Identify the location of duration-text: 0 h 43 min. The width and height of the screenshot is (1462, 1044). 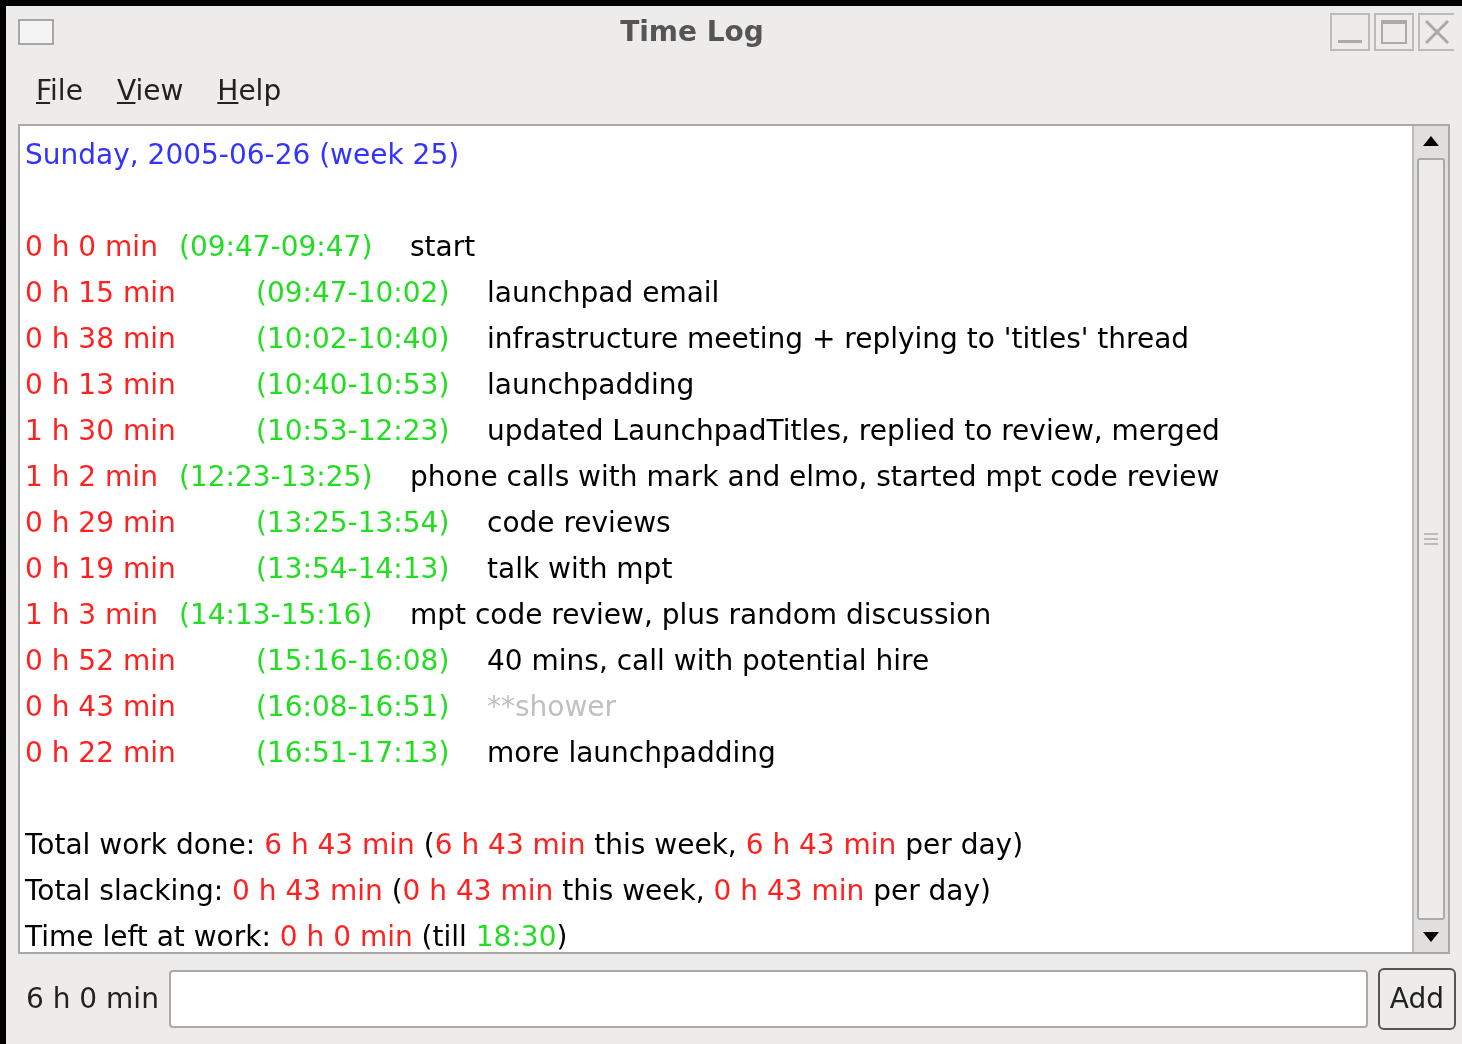
(100, 706).